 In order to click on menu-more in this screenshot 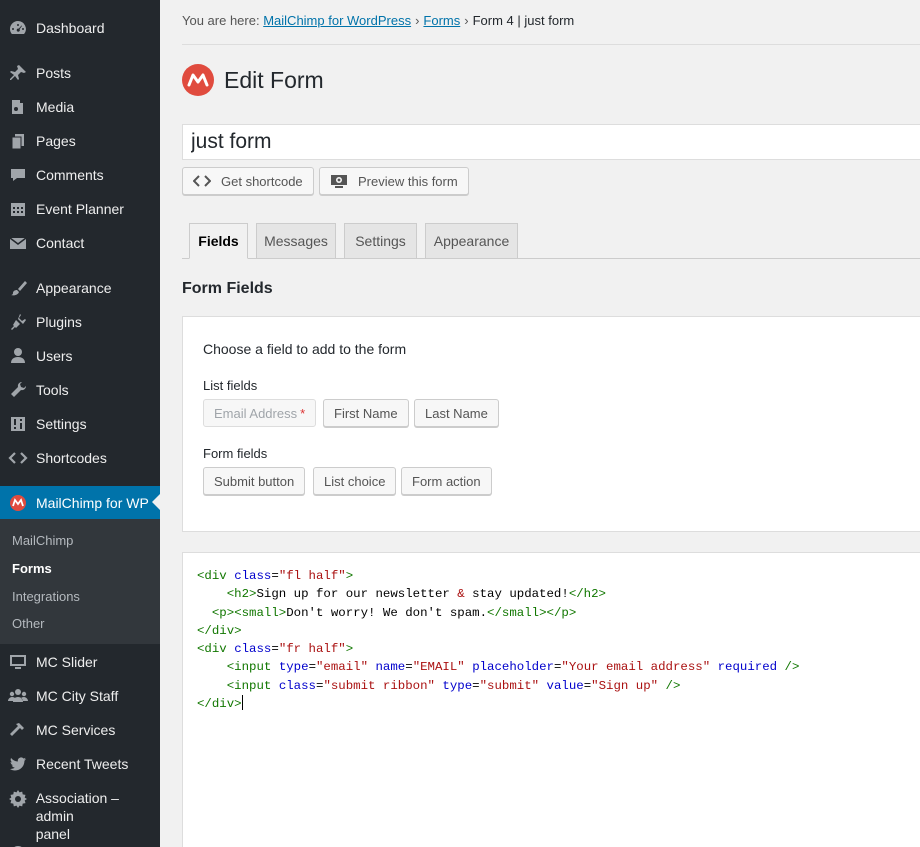, I will do `click(80, 841)`.